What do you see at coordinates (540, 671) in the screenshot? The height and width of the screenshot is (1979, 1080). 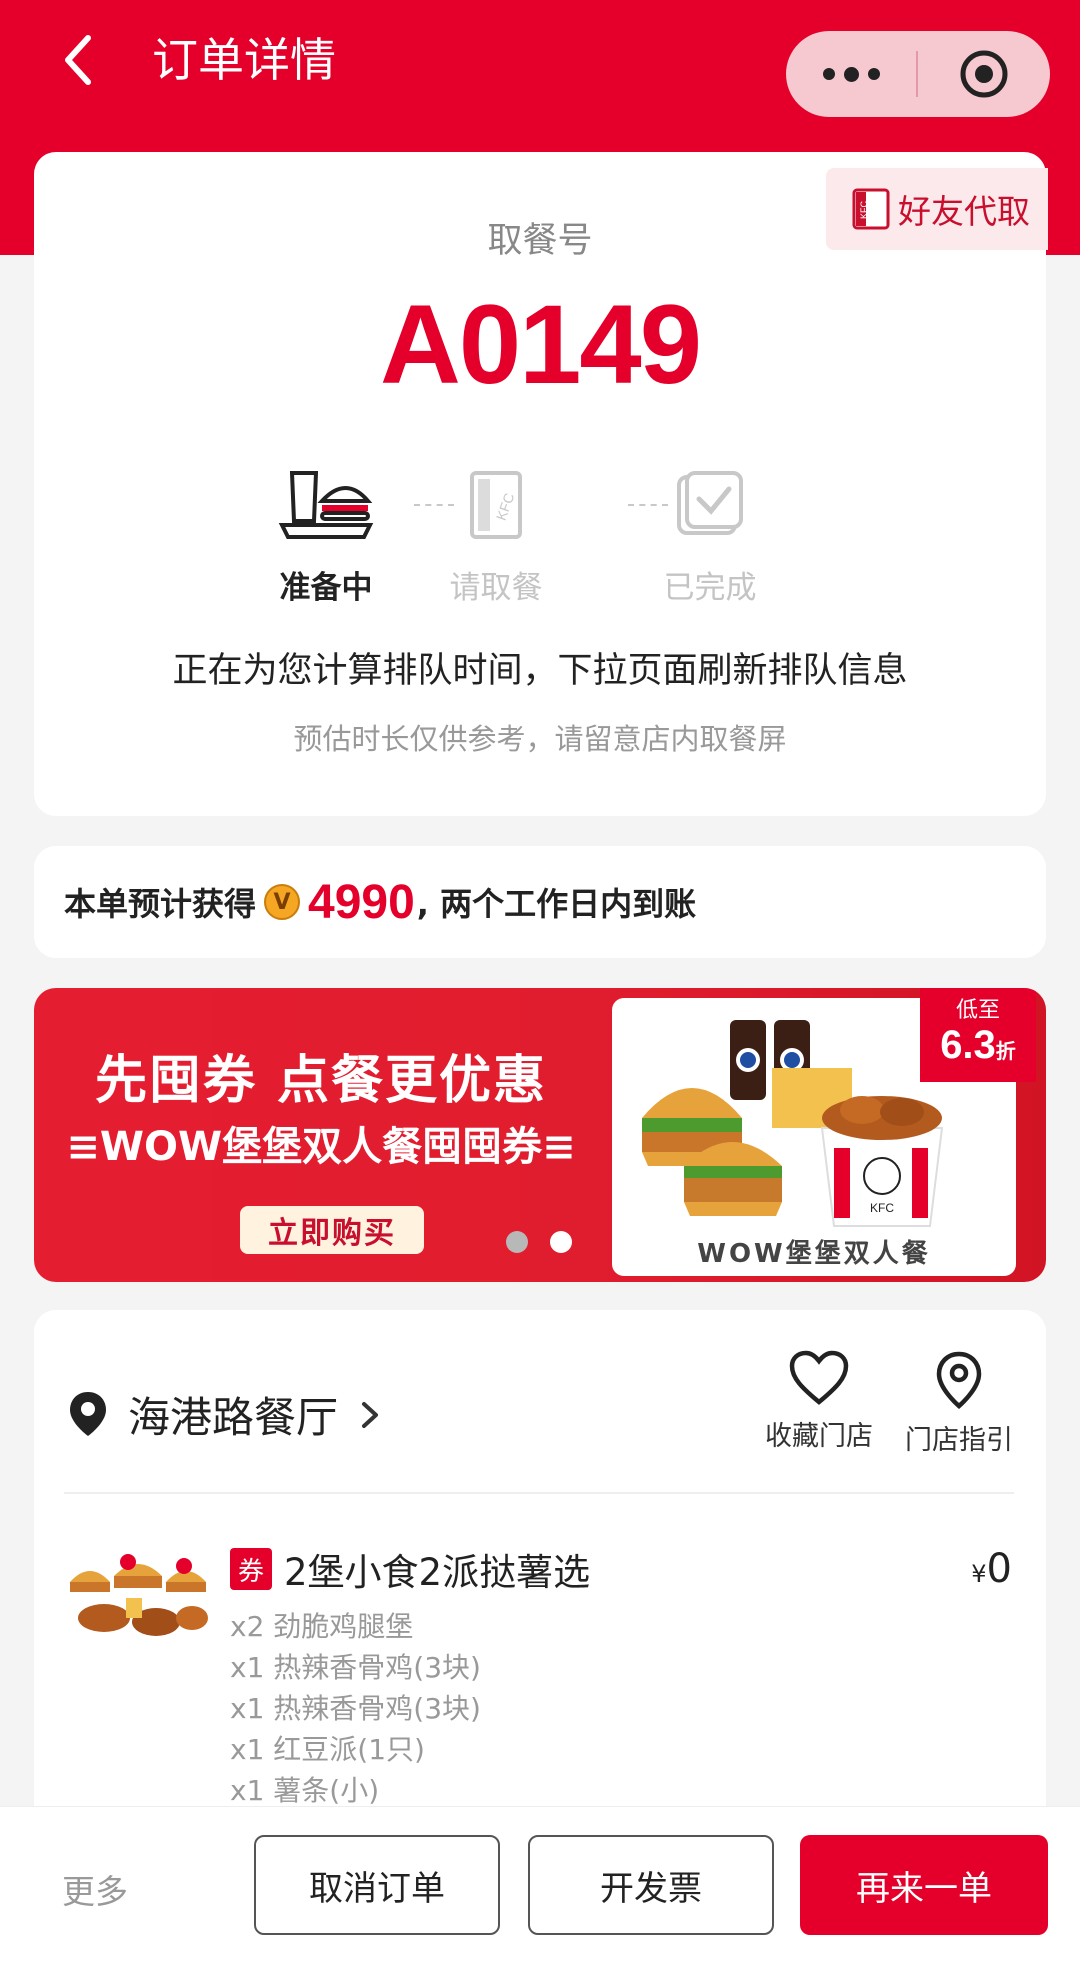 I see `queue-status-text: 正在为您计算排队时间，下拉页面刷新排队信息` at bounding box center [540, 671].